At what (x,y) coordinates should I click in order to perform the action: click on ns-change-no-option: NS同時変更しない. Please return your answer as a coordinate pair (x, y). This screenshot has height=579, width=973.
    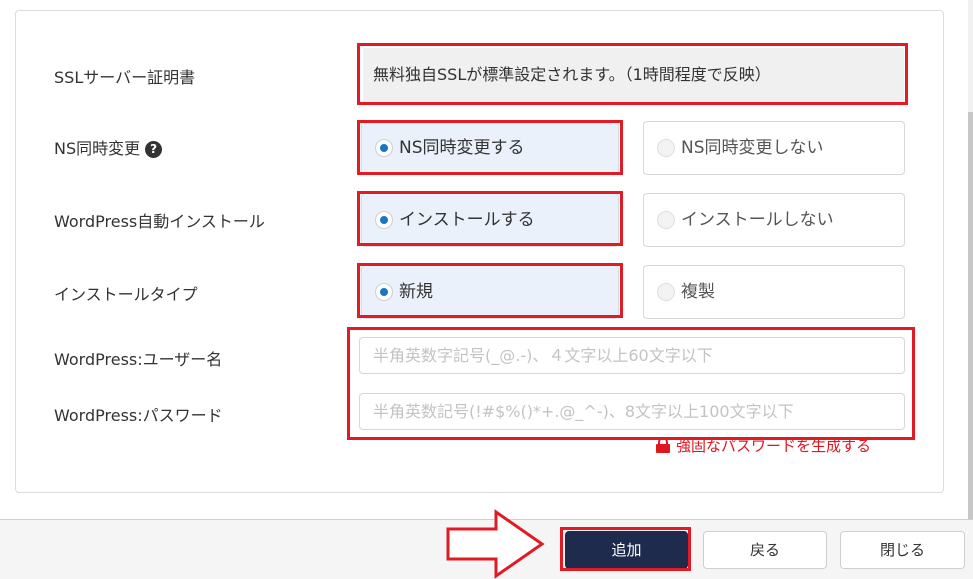
    Looking at the image, I should click on (774, 148).